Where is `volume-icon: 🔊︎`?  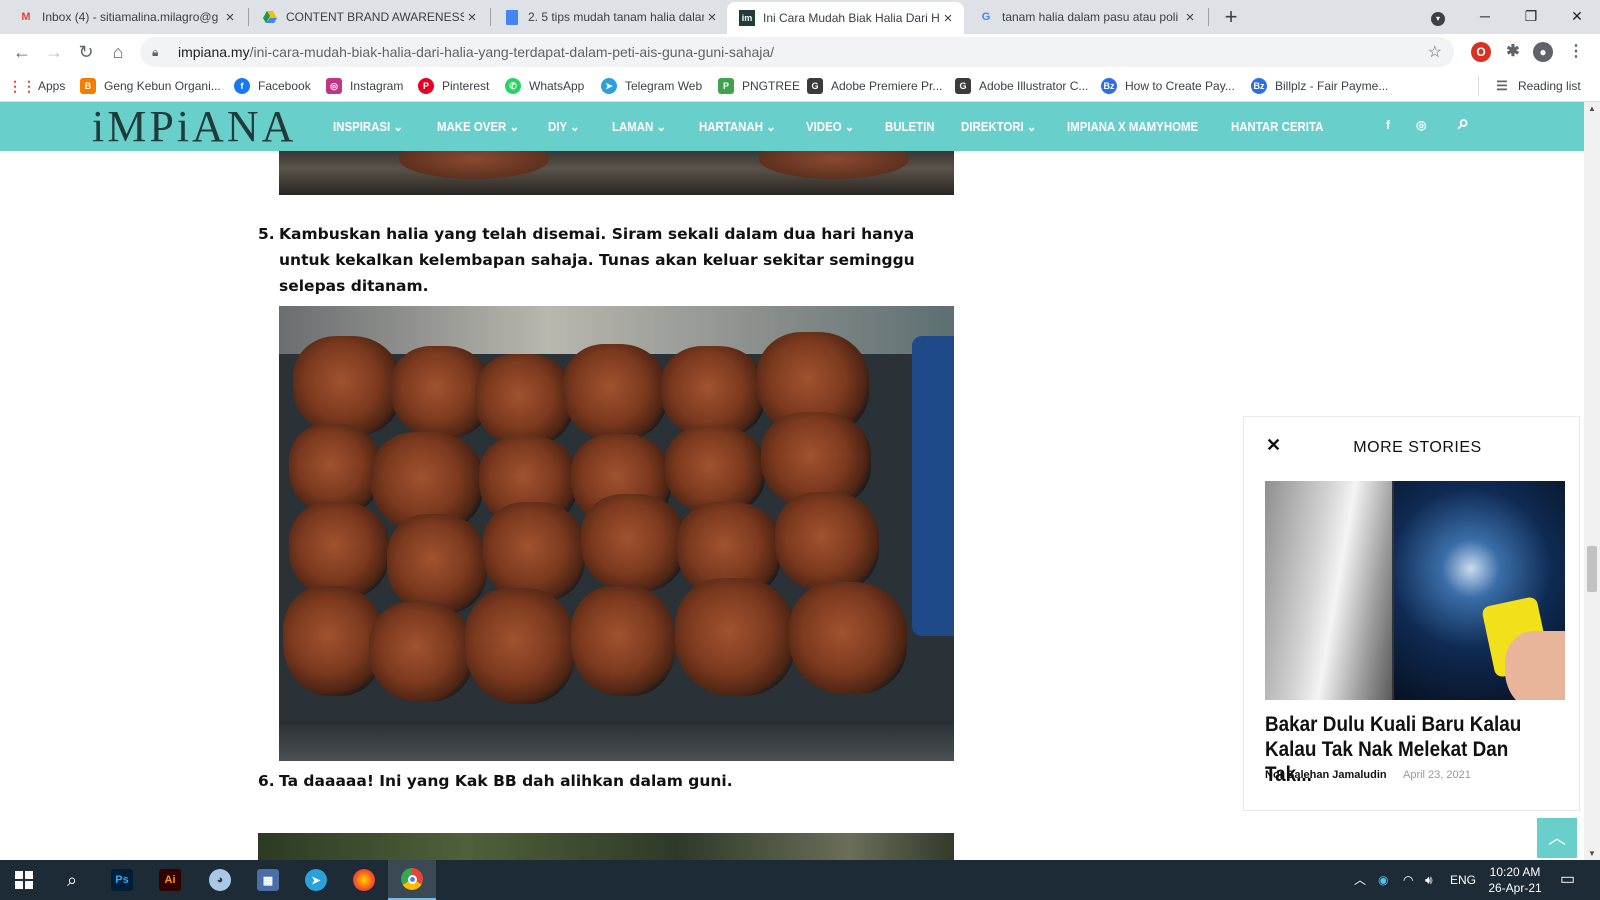
volume-icon: 🔊︎ is located at coordinates (1429, 880).